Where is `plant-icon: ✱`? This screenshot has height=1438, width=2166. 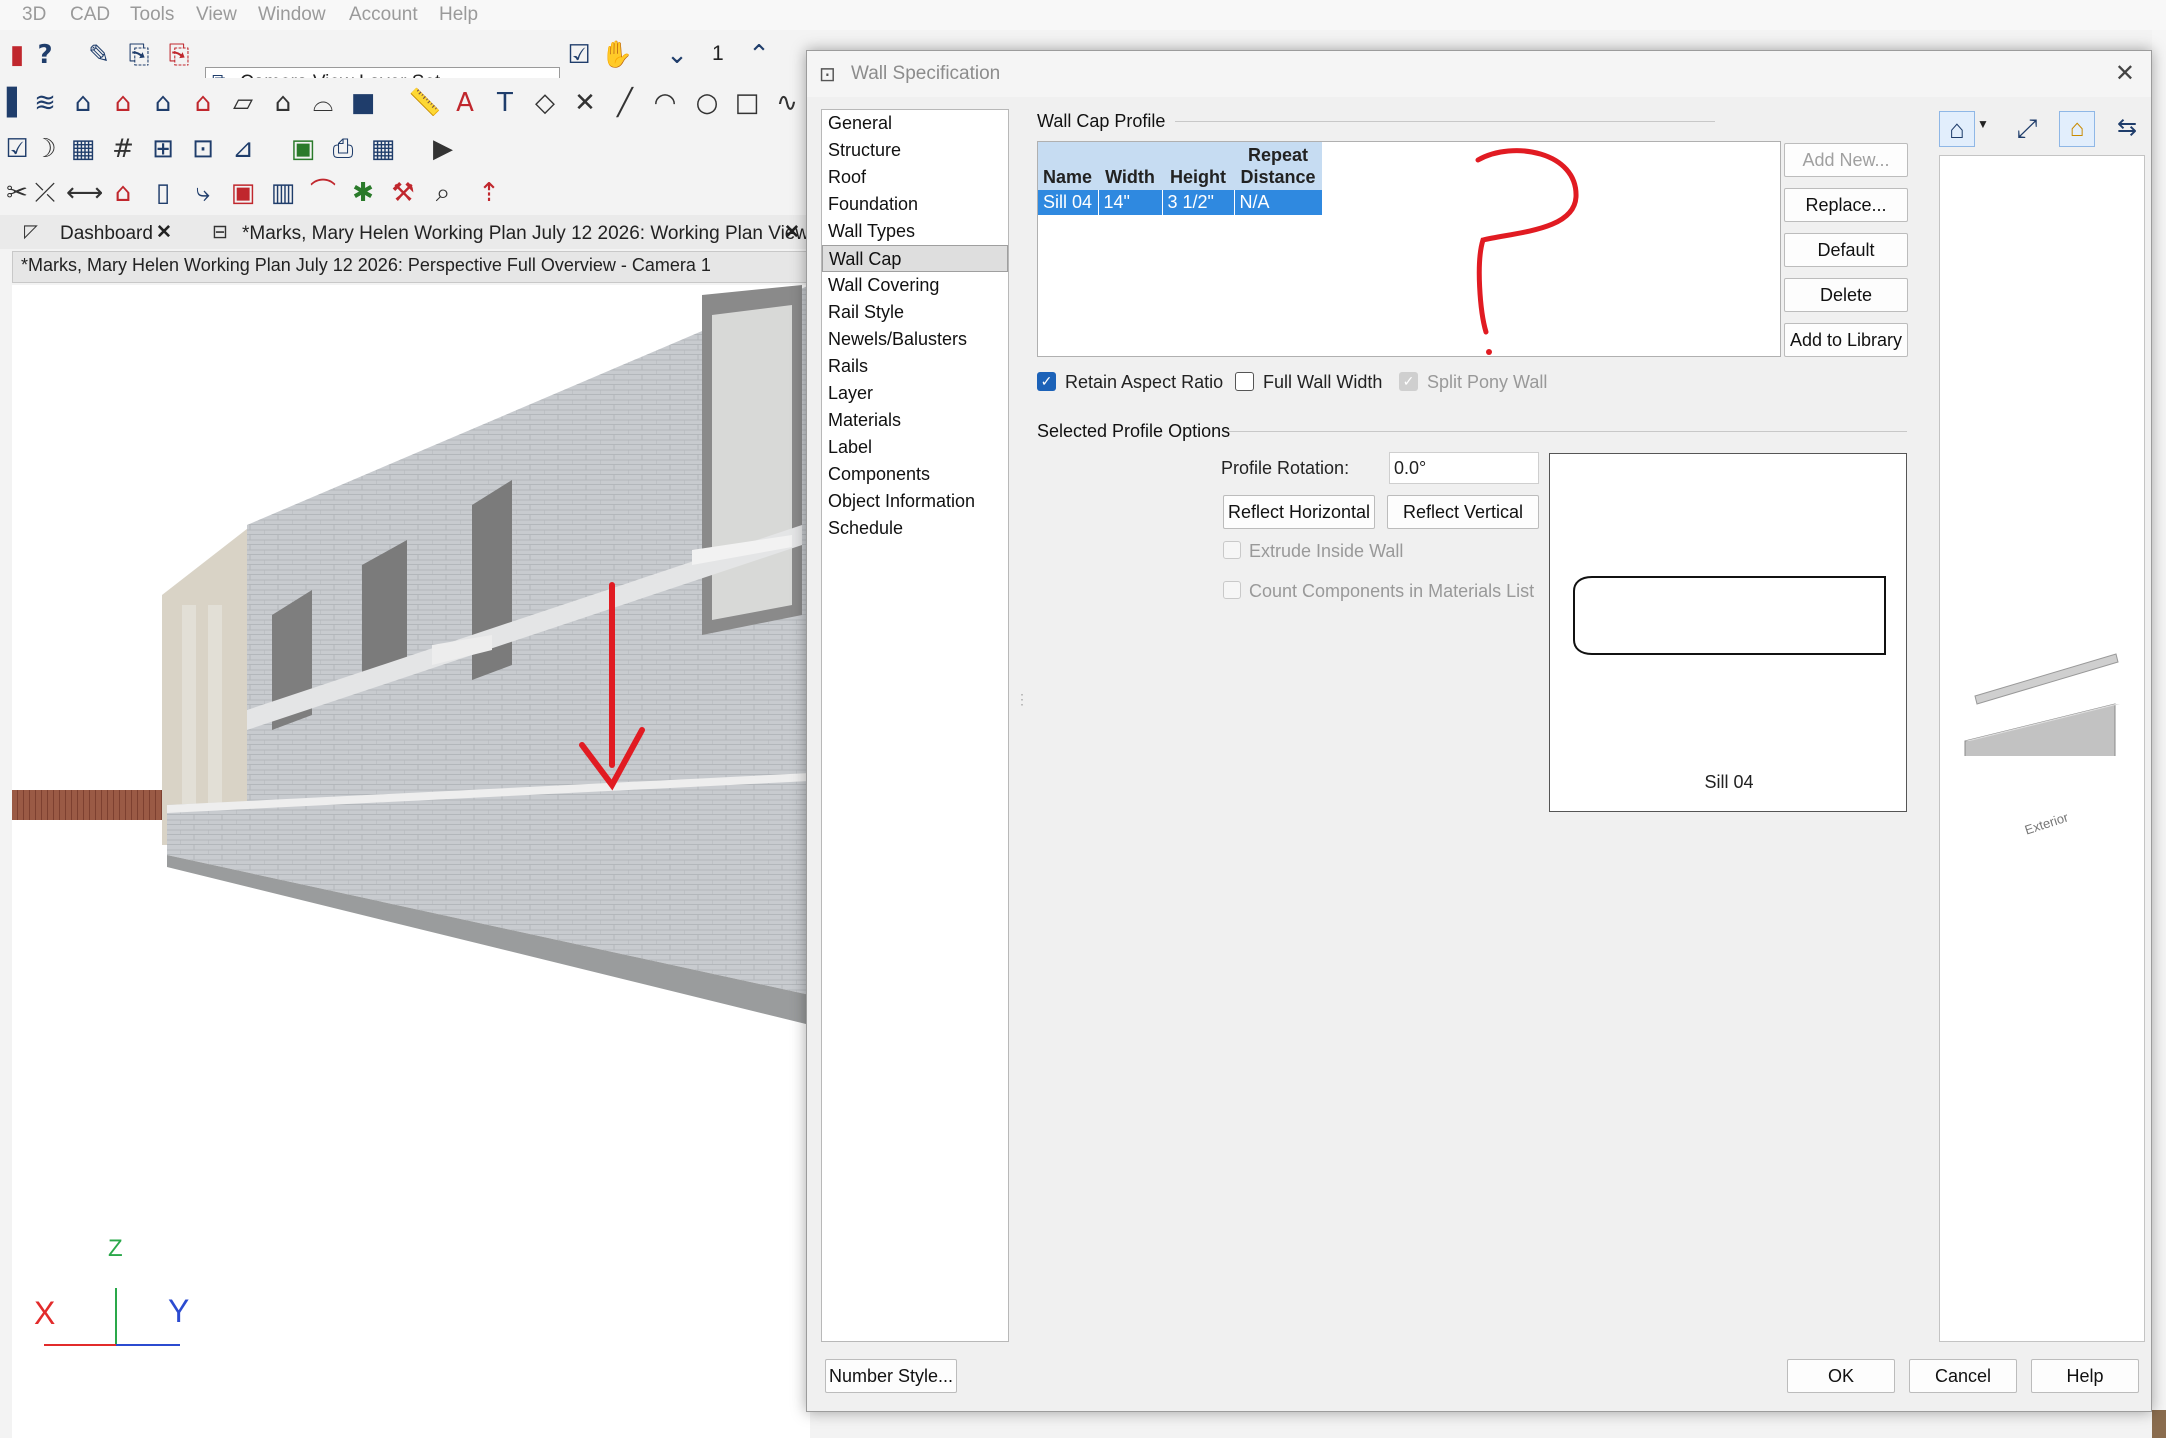
plant-icon: ✱ is located at coordinates (363, 193).